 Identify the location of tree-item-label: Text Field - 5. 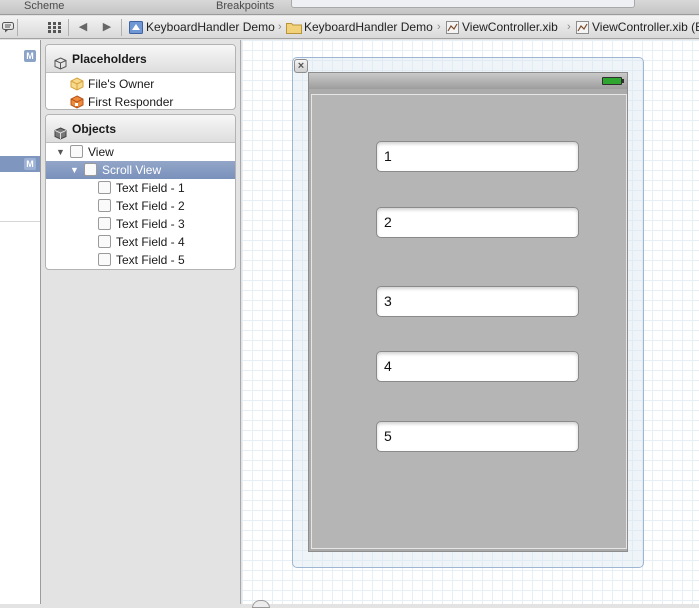
(150, 260).